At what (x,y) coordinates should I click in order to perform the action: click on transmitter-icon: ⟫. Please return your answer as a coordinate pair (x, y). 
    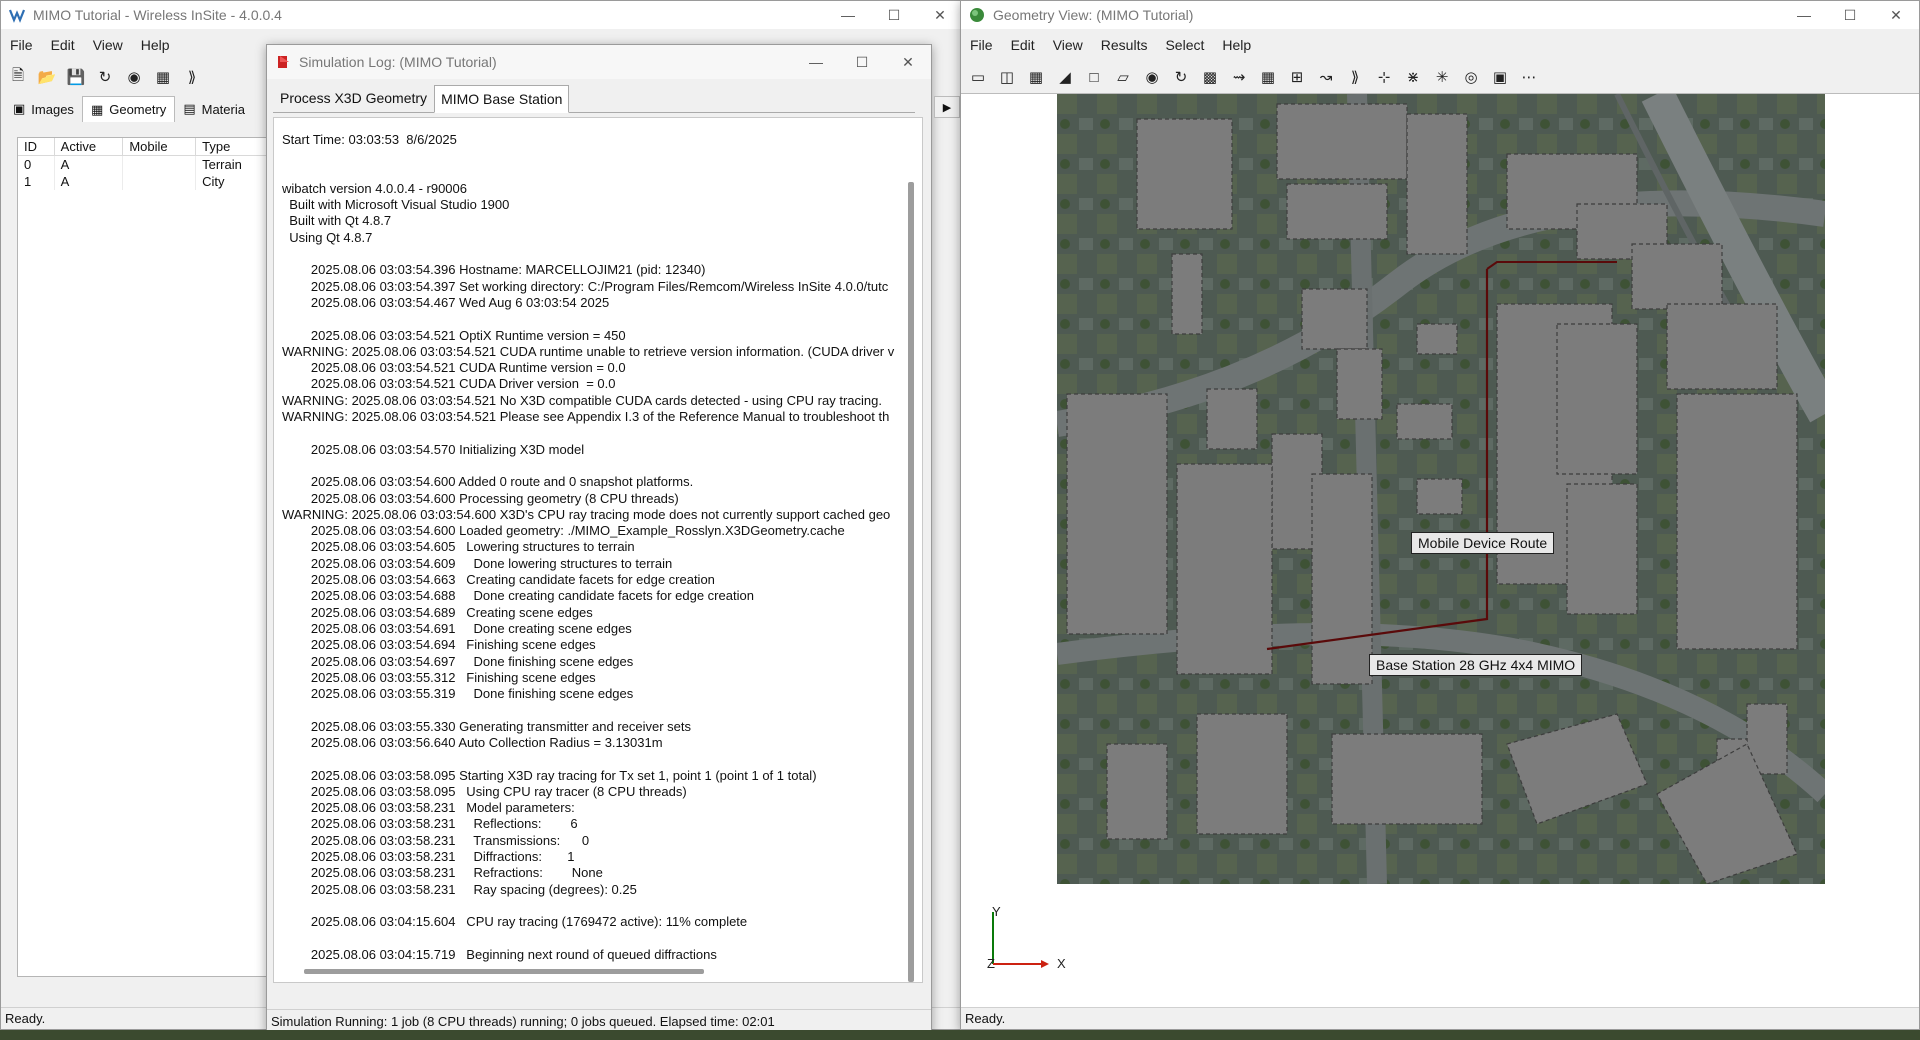
    Looking at the image, I should click on (1355, 77).